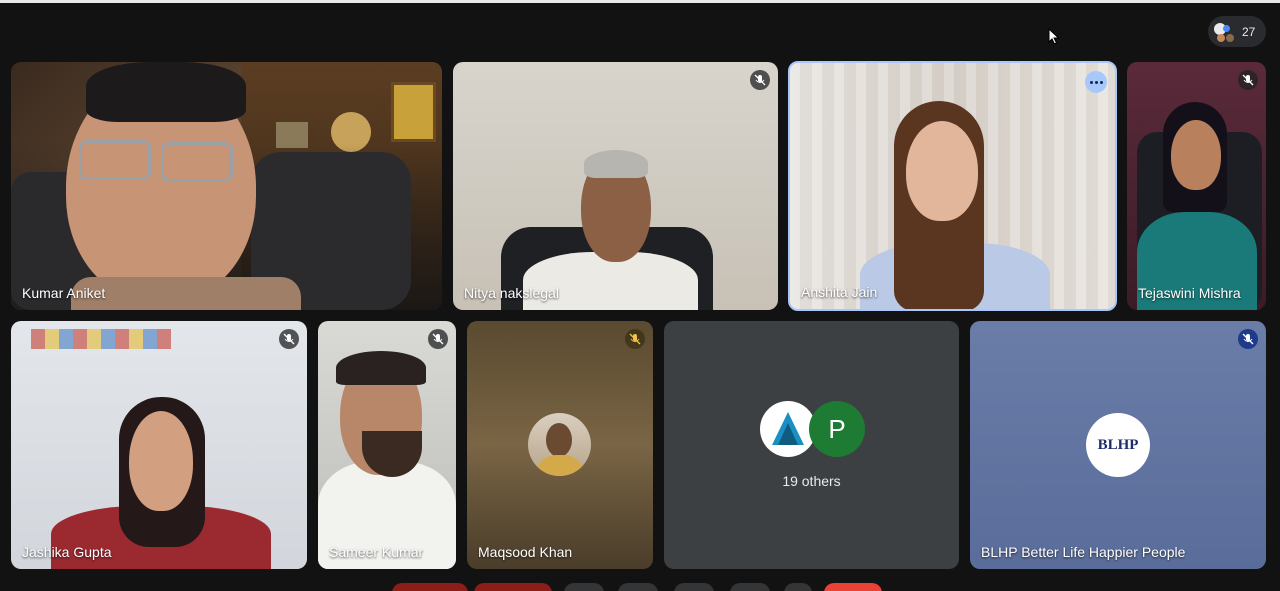  I want to click on participant-tile-tejaswini-mishra: Tejaswini Mishra, so click(1196, 186).